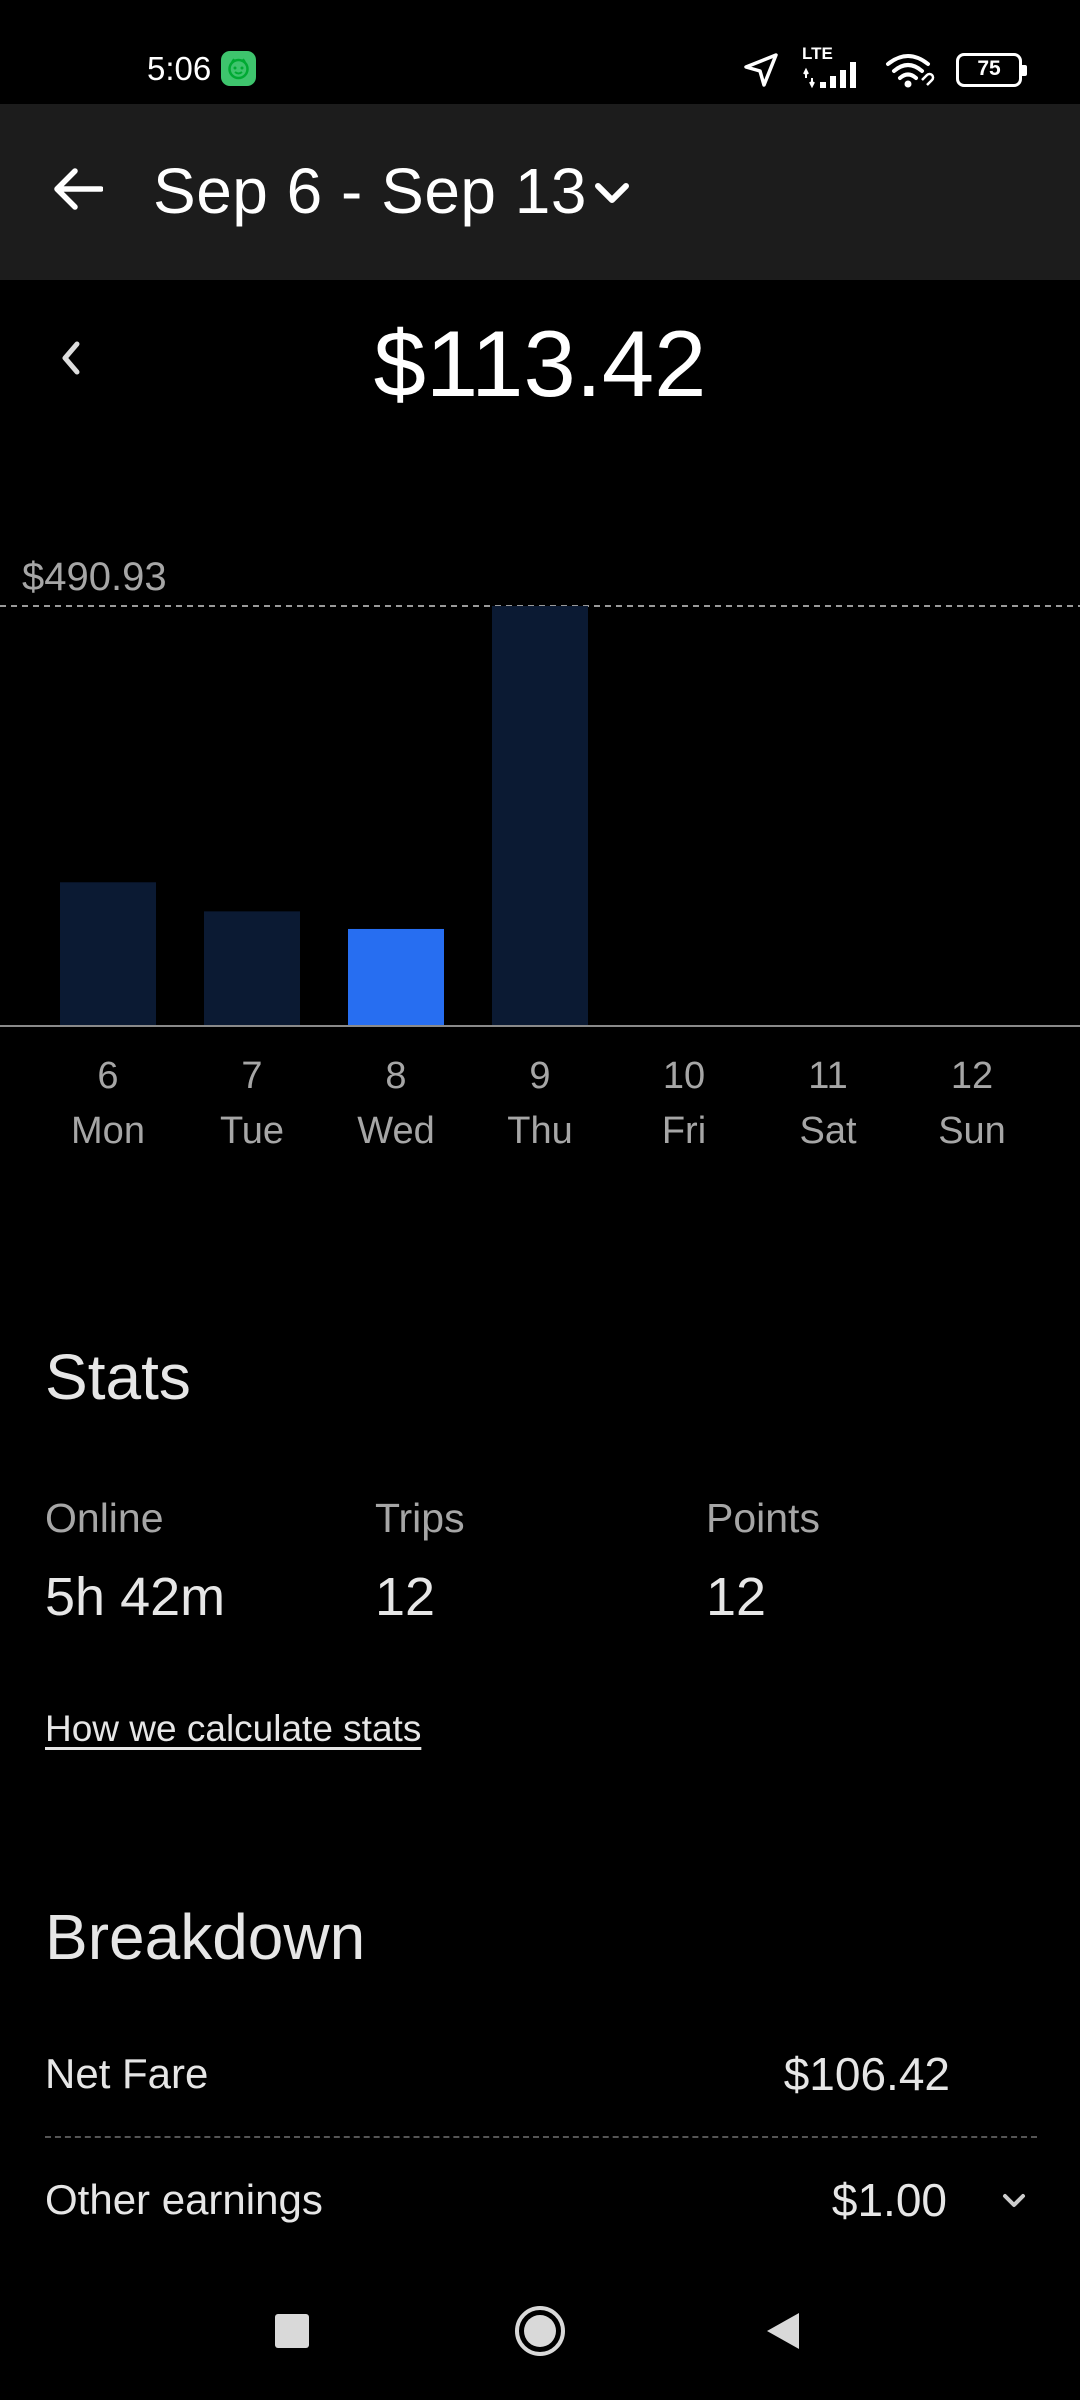 This screenshot has height=2400, width=1080. What do you see at coordinates (761, 70) in the screenshot?
I see `location-arrow-icon` at bounding box center [761, 70].